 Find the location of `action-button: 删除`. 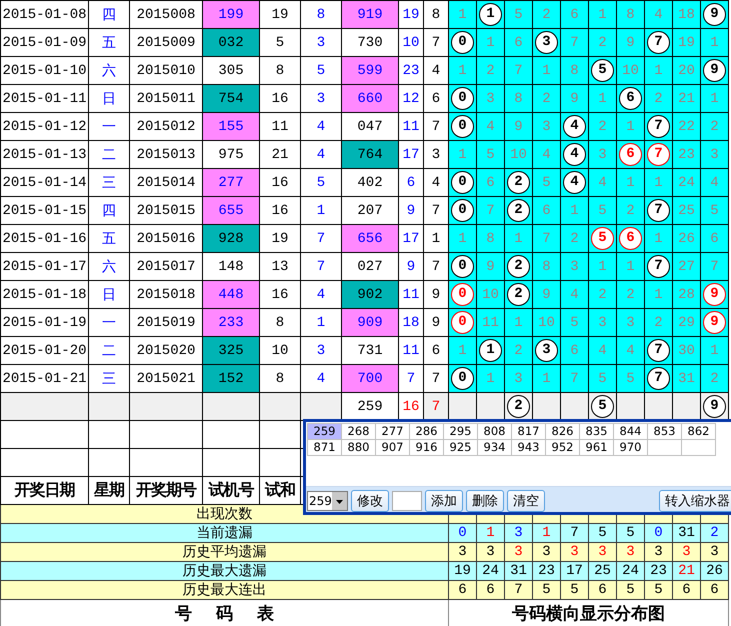

action-button: 删除 is located at coordinates (485, 501).